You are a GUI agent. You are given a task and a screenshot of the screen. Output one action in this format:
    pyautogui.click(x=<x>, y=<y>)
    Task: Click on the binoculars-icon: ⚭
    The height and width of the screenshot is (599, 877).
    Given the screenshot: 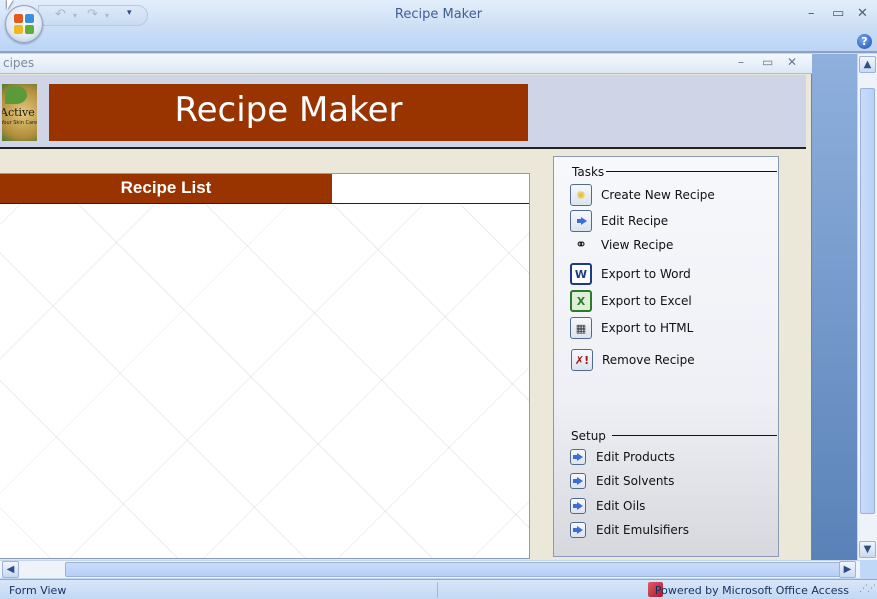 What is the action you would take?
    pyautogui.click(x=581, y=245)
    